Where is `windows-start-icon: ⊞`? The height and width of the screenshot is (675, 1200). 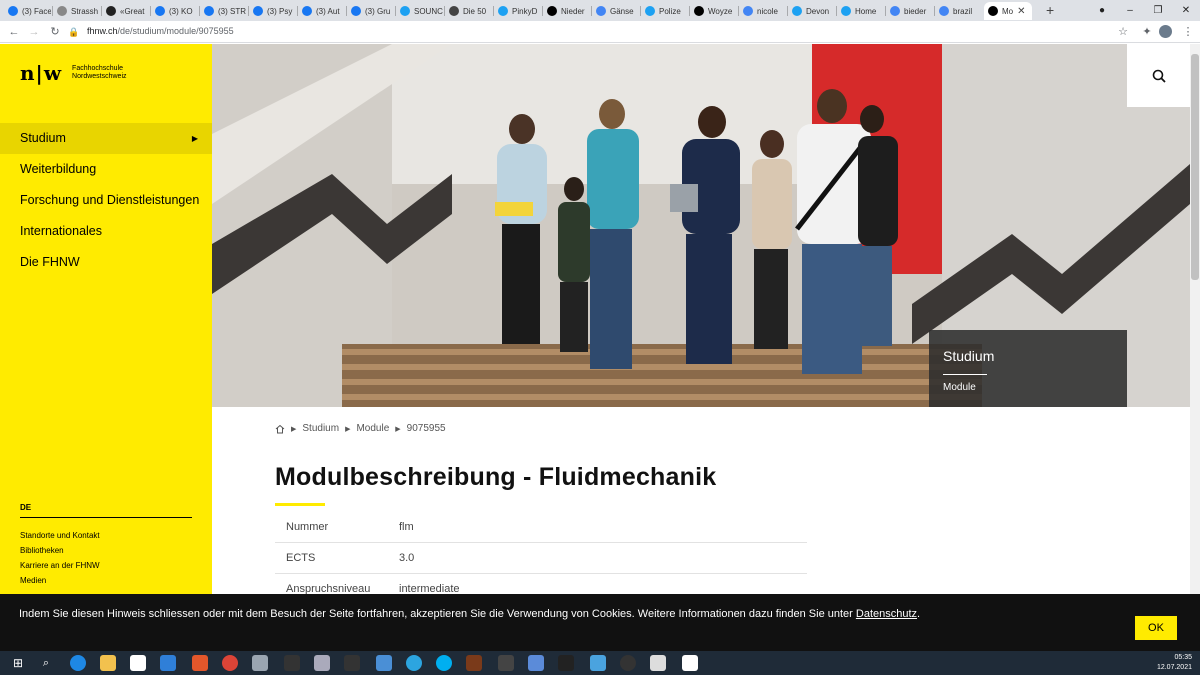
windows-start-icon: ⊞ is located at coordinates (18, 663).